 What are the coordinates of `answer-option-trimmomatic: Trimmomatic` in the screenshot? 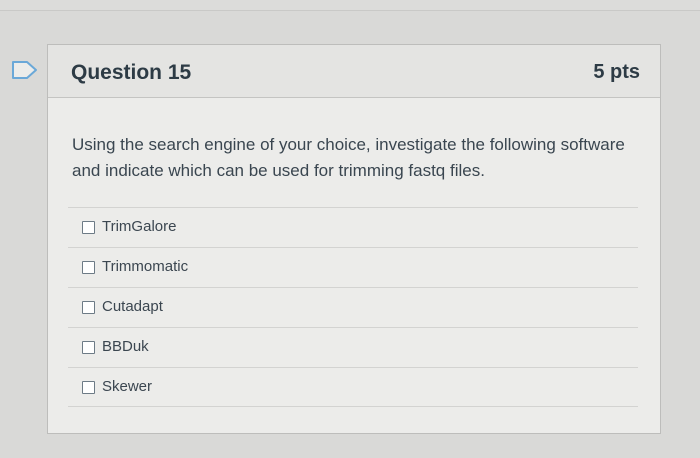 It's located at (353, 267).